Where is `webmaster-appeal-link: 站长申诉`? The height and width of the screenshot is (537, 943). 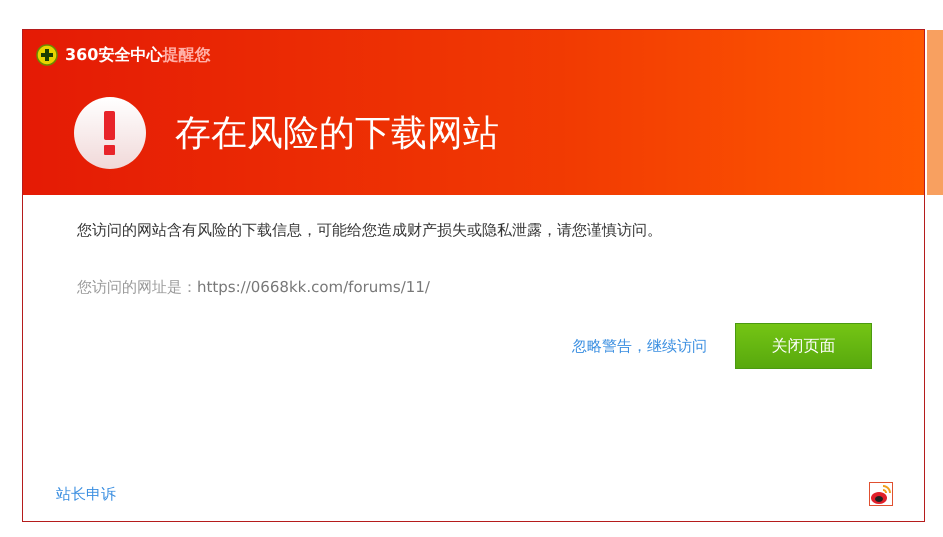
webmaster-appeal-link: 站长申诉 is located at coordinates (86, 494).